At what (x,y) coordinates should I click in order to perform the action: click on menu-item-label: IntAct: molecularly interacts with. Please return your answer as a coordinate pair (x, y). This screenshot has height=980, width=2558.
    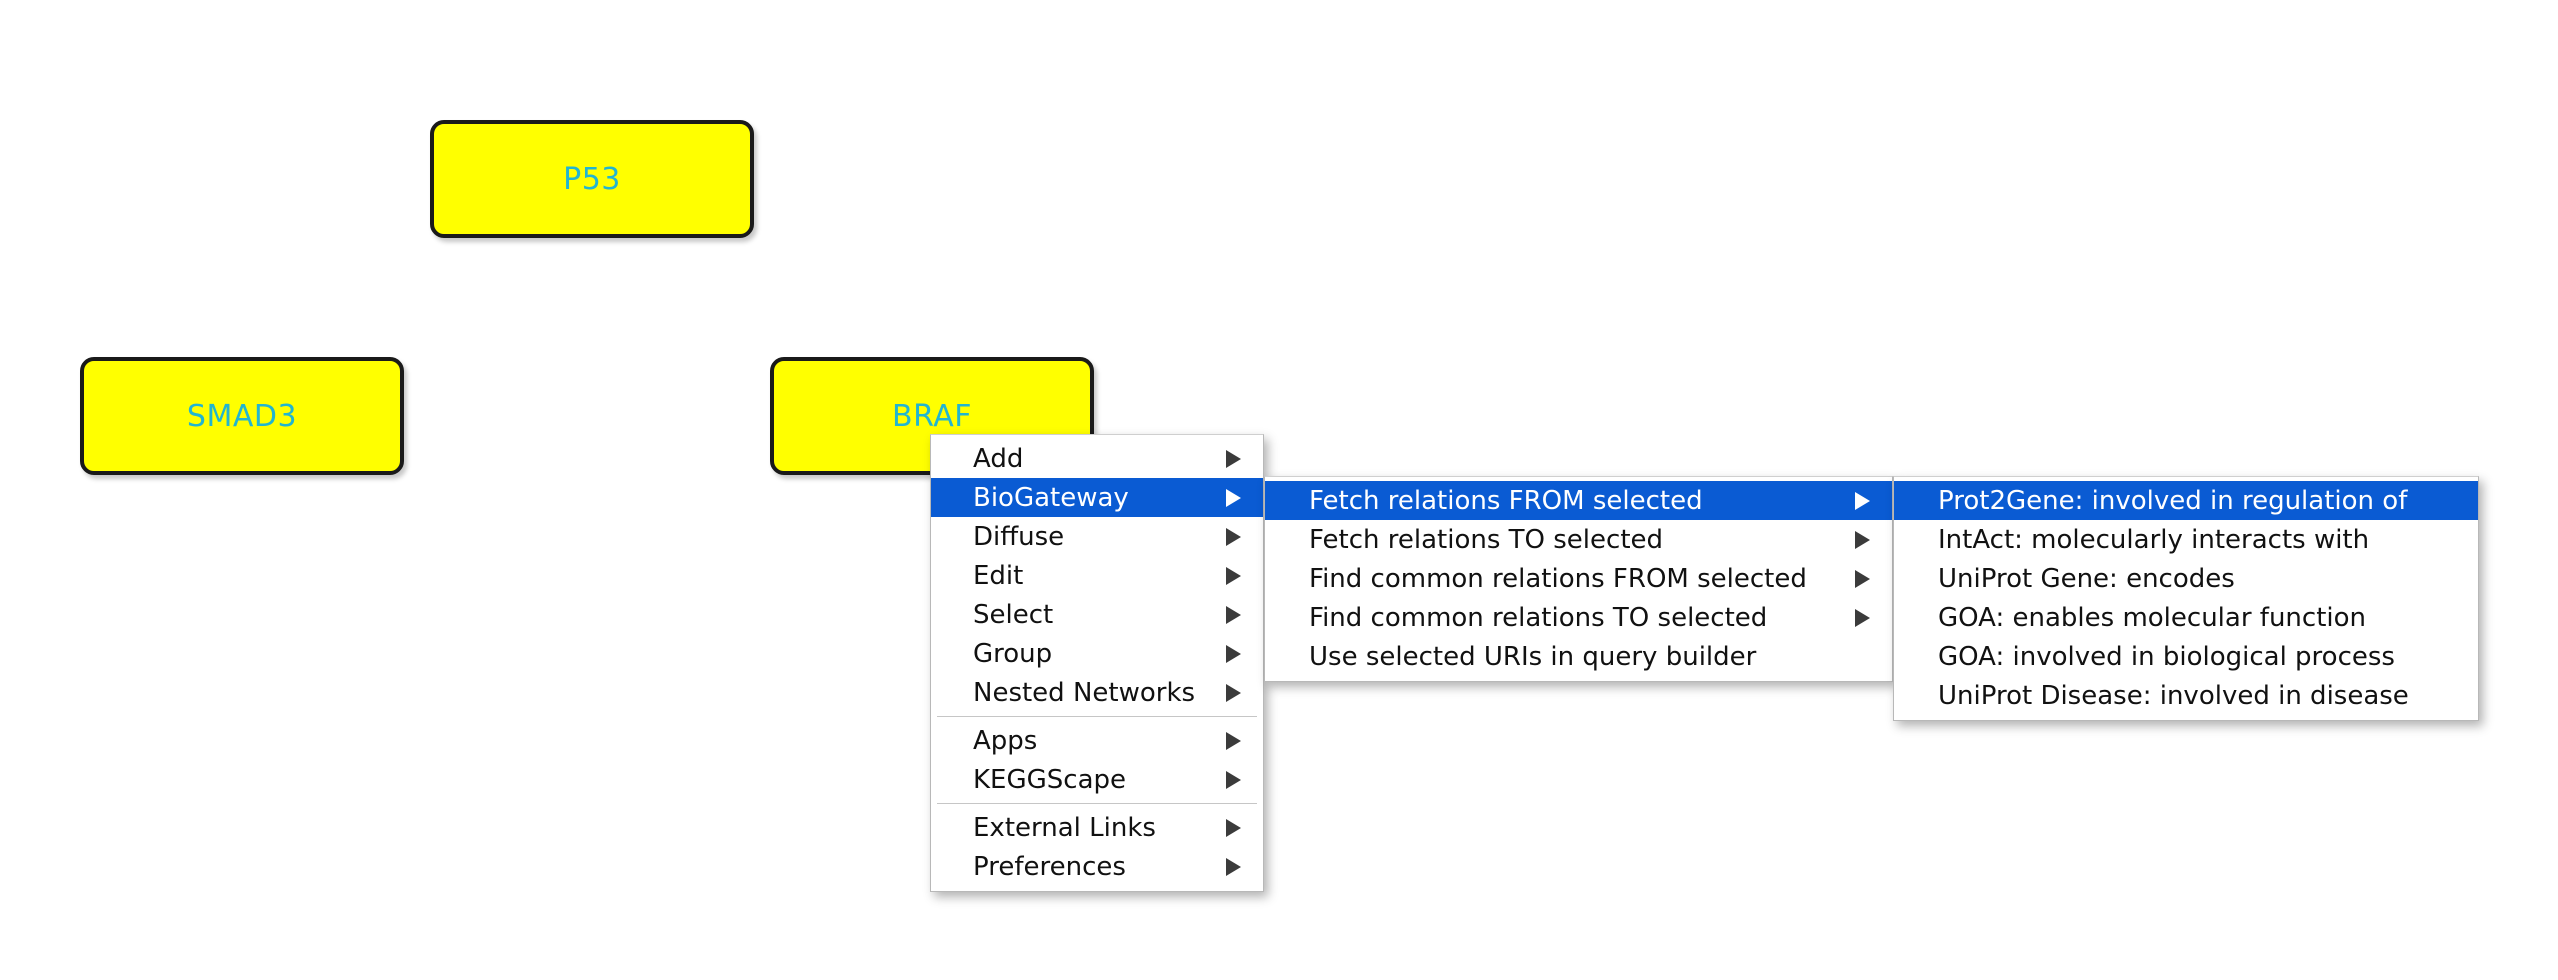
    Looking at the image, I should click on (2154, 539).